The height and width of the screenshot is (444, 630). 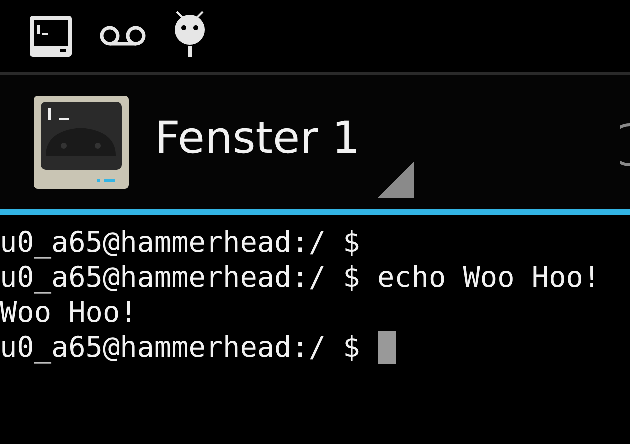 What do you see at coordinates (300, 277) in the screenshot?
I see `terminal-line: u0_a65@hammerhead:/ $ echo Woo Hoo!` at bounding box center [300, 277].